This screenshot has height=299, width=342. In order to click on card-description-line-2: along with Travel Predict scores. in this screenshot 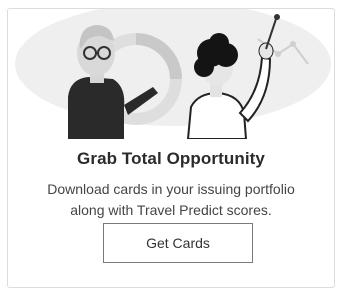, I will do `click(171, 210)`.